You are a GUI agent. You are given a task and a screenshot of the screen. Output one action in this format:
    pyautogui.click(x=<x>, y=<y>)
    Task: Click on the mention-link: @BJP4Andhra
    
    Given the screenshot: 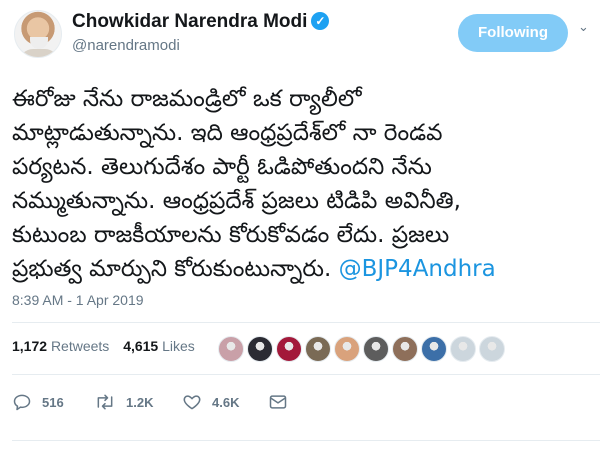 What is the action you would take?
    pyautogui.click(x=417, y=269)
    